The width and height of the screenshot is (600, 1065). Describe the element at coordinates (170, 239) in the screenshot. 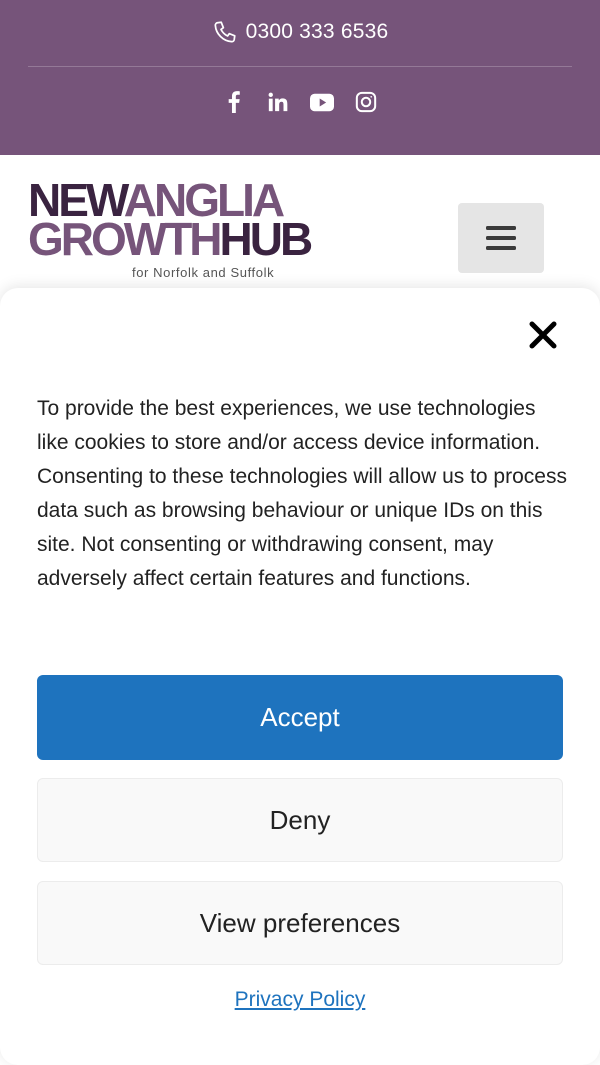

I see `logo-line-2: GROWTHHUB` at that location.